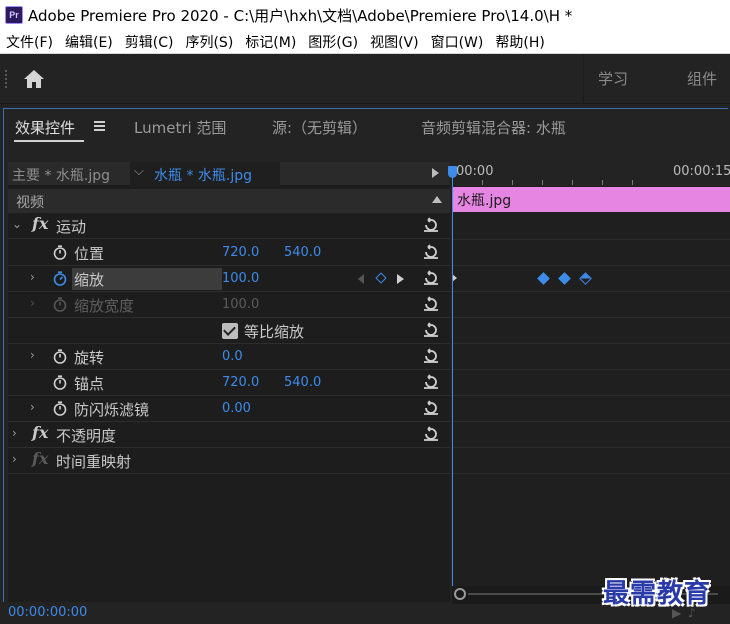 This screenshot has width=730, height=624. Describe the element at coordinates (3, 355) in the screenshot. I see `panel-focus-frame-left` at that location.